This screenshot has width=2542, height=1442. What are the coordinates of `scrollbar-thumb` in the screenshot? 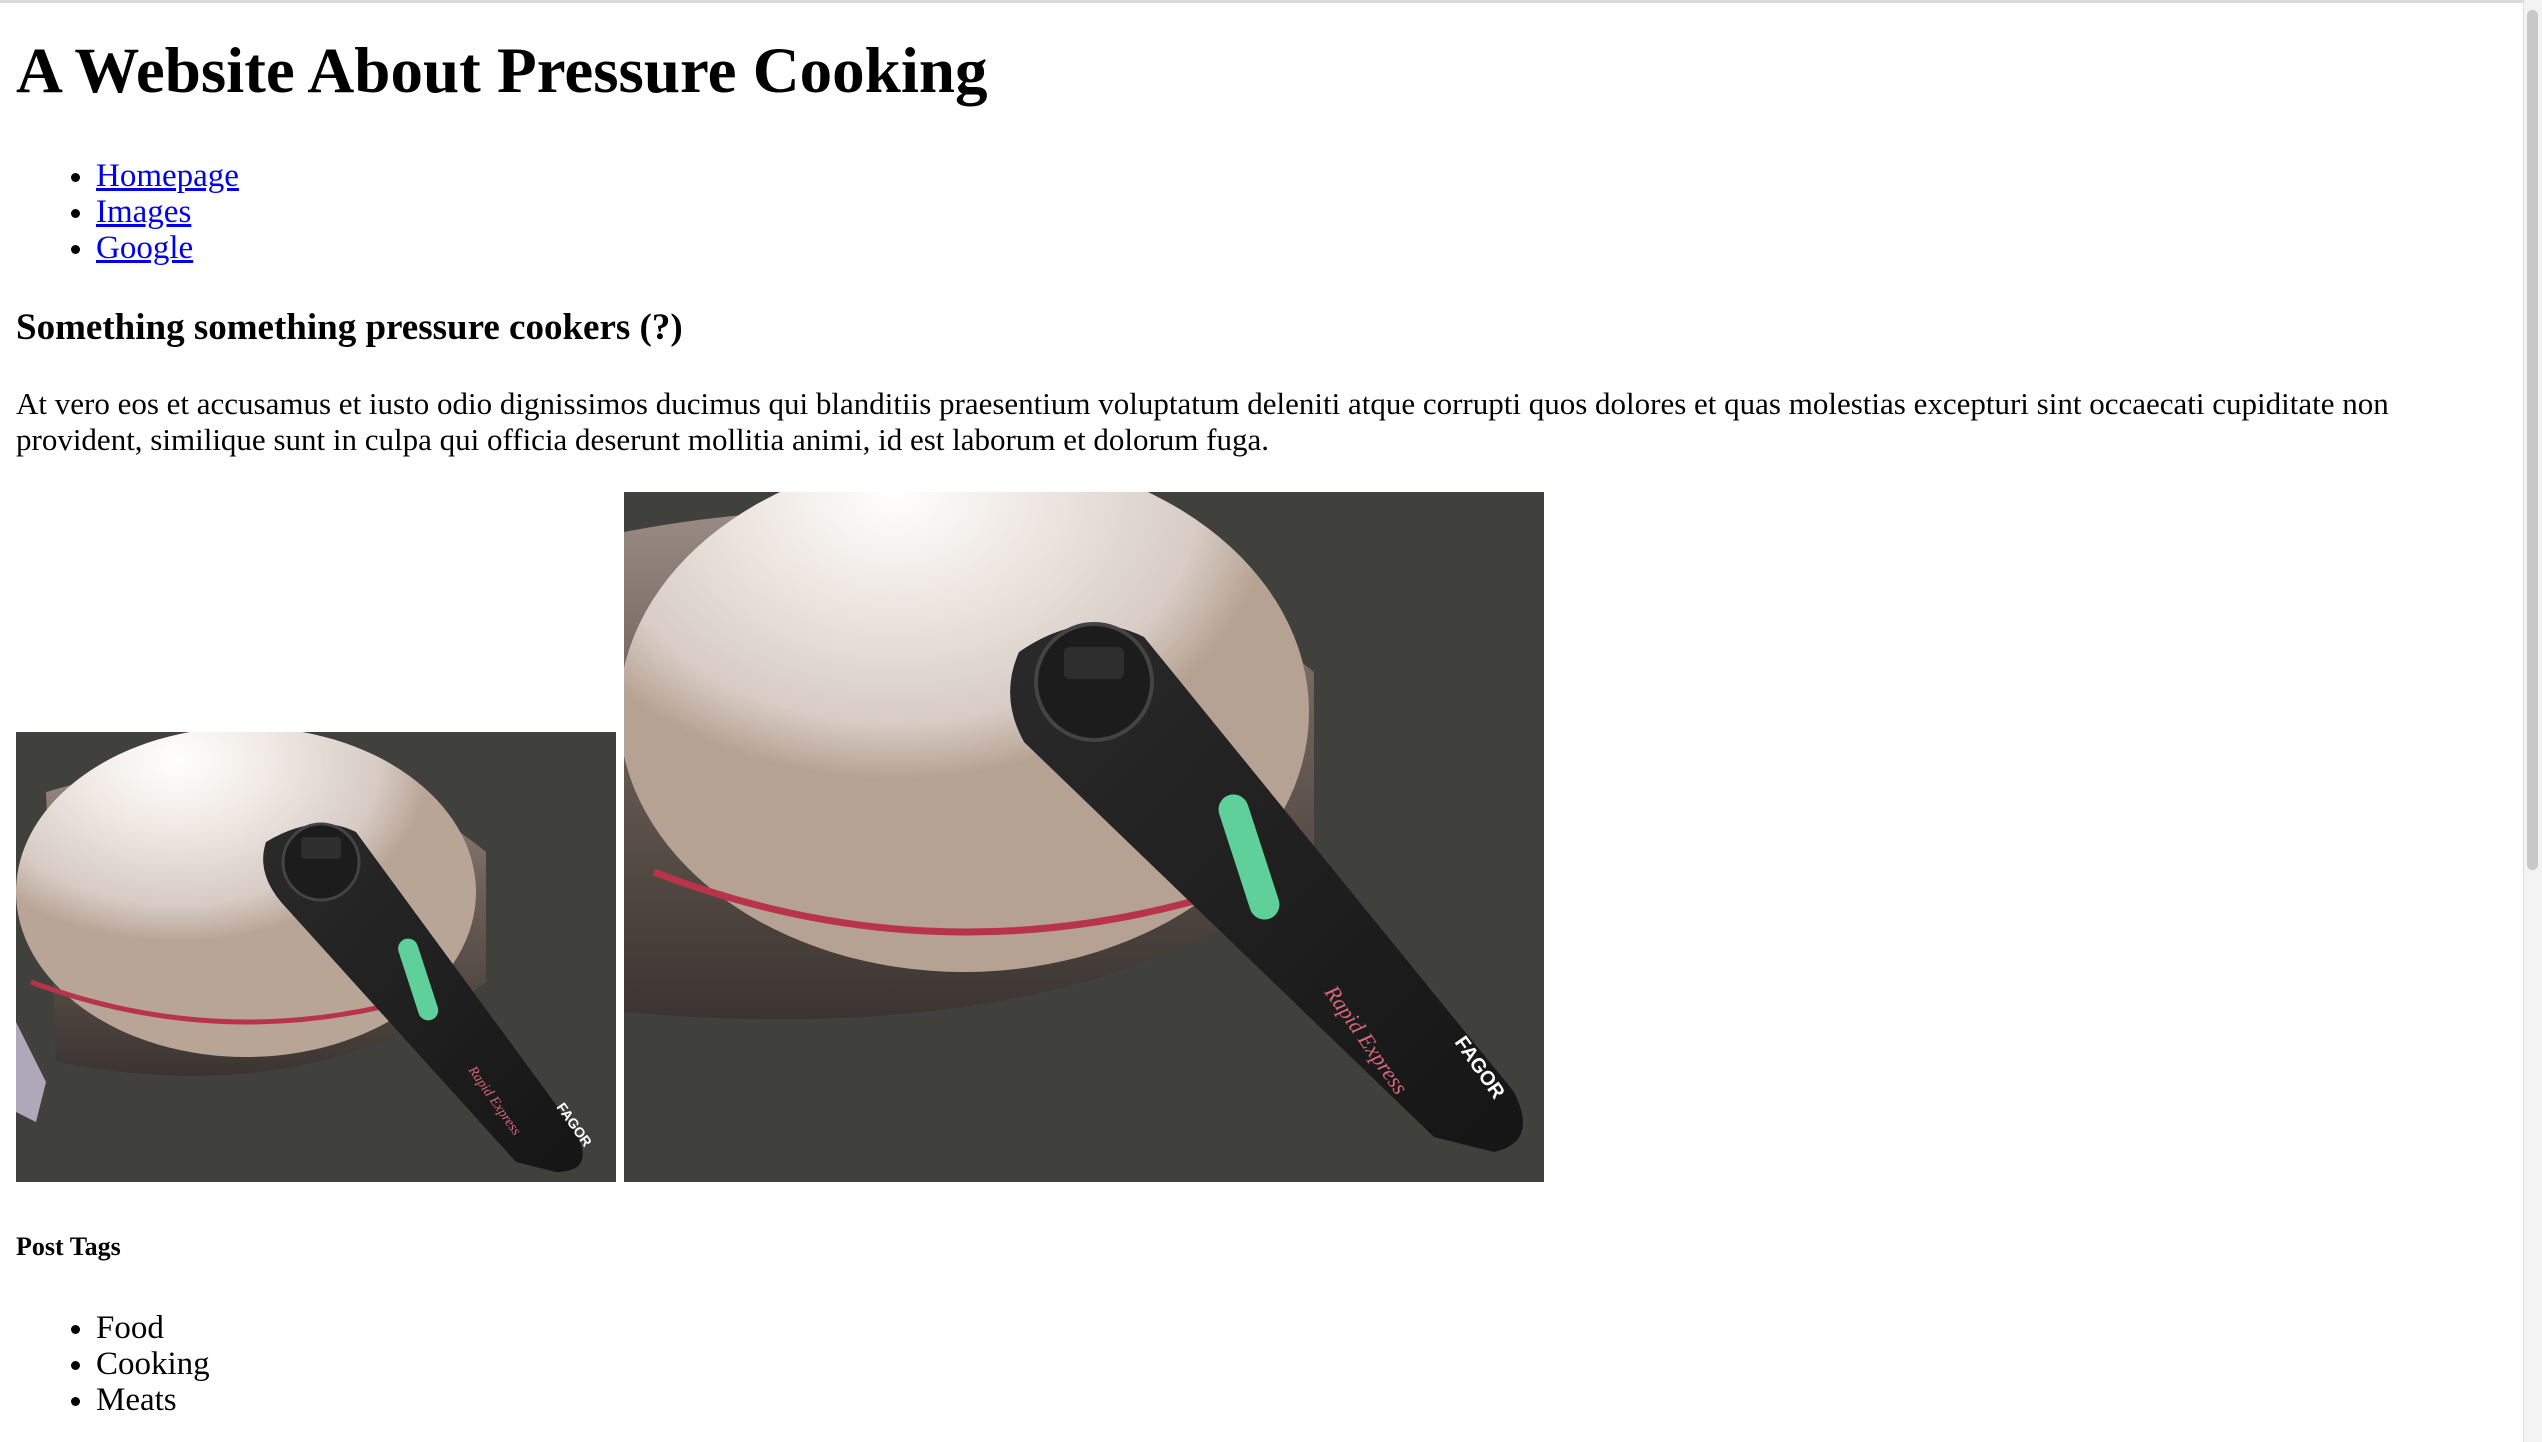 It's located at (2532, 440).